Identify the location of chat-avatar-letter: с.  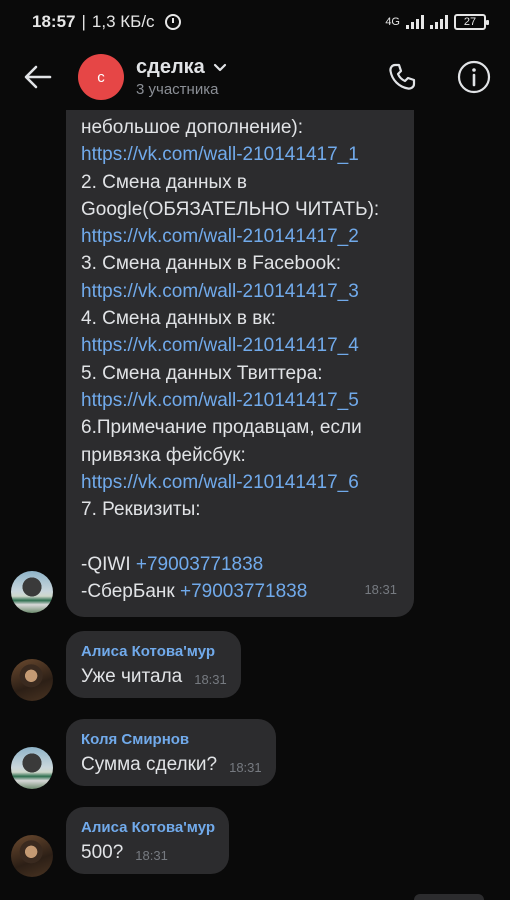
(101, 77).